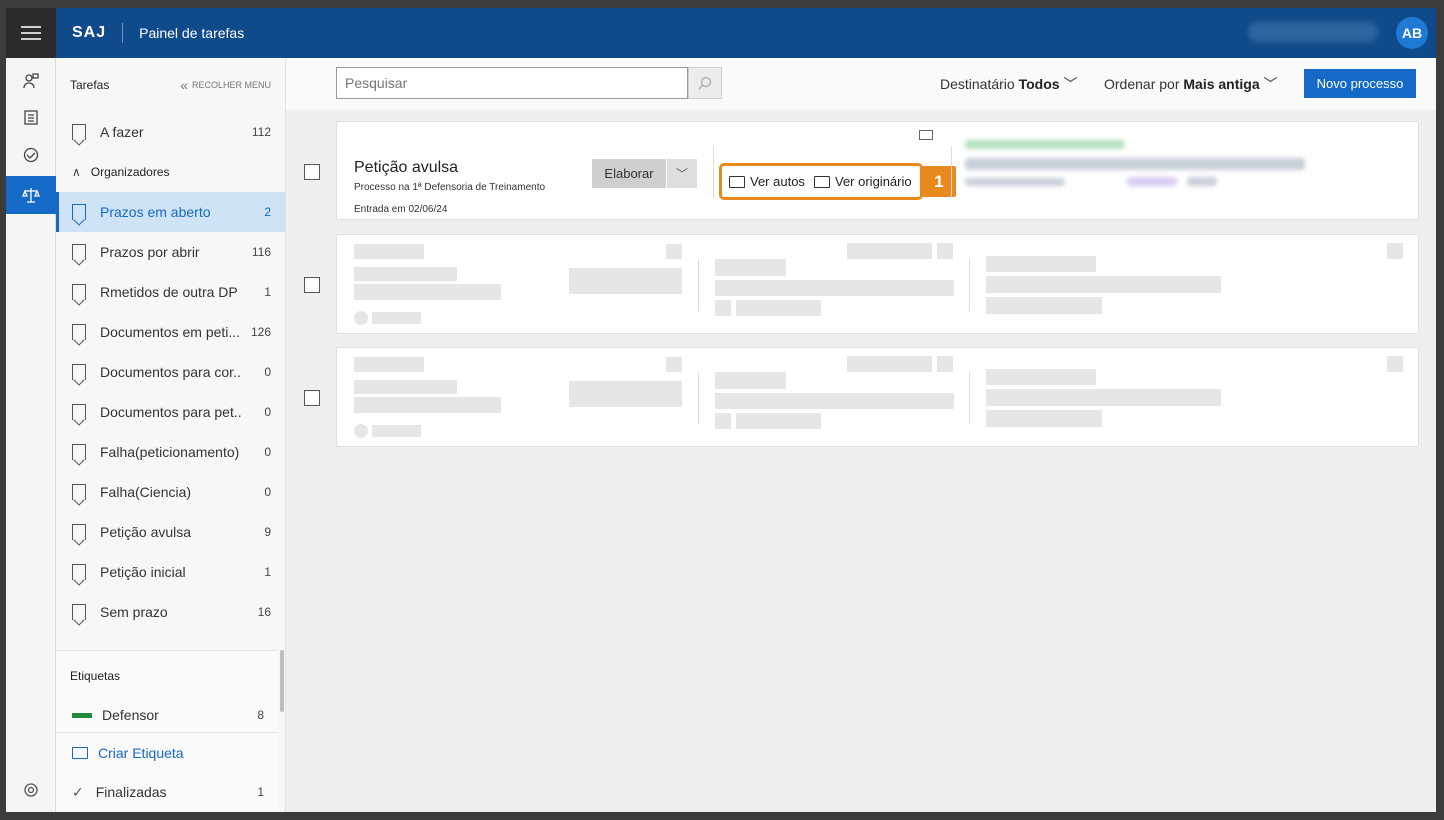 Image resolution: width=1444 pixels, height=820 pixels. I want to click on hamburger-icon, so click(31, 33).